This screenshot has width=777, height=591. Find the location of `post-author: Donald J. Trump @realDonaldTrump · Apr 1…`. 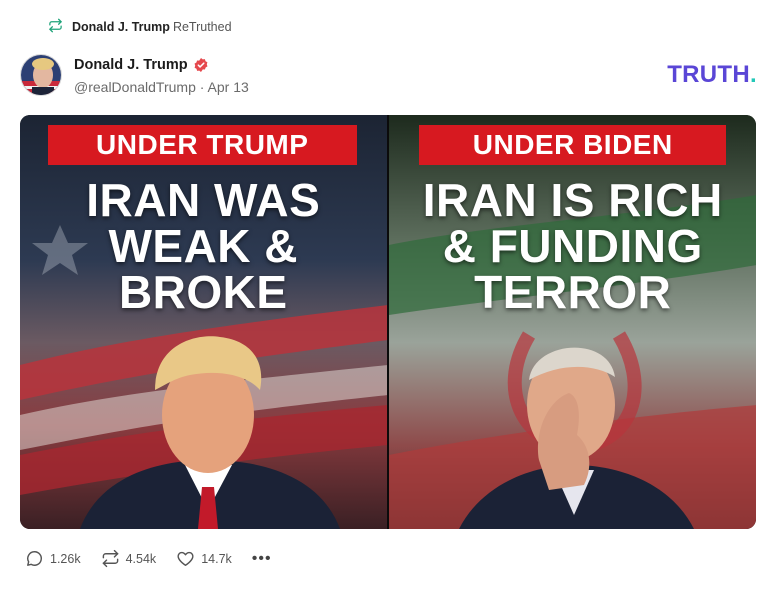

post-author: Donald J. Trump @realDonaldTrump · Apr 1… is located at coordinates (134, 75).